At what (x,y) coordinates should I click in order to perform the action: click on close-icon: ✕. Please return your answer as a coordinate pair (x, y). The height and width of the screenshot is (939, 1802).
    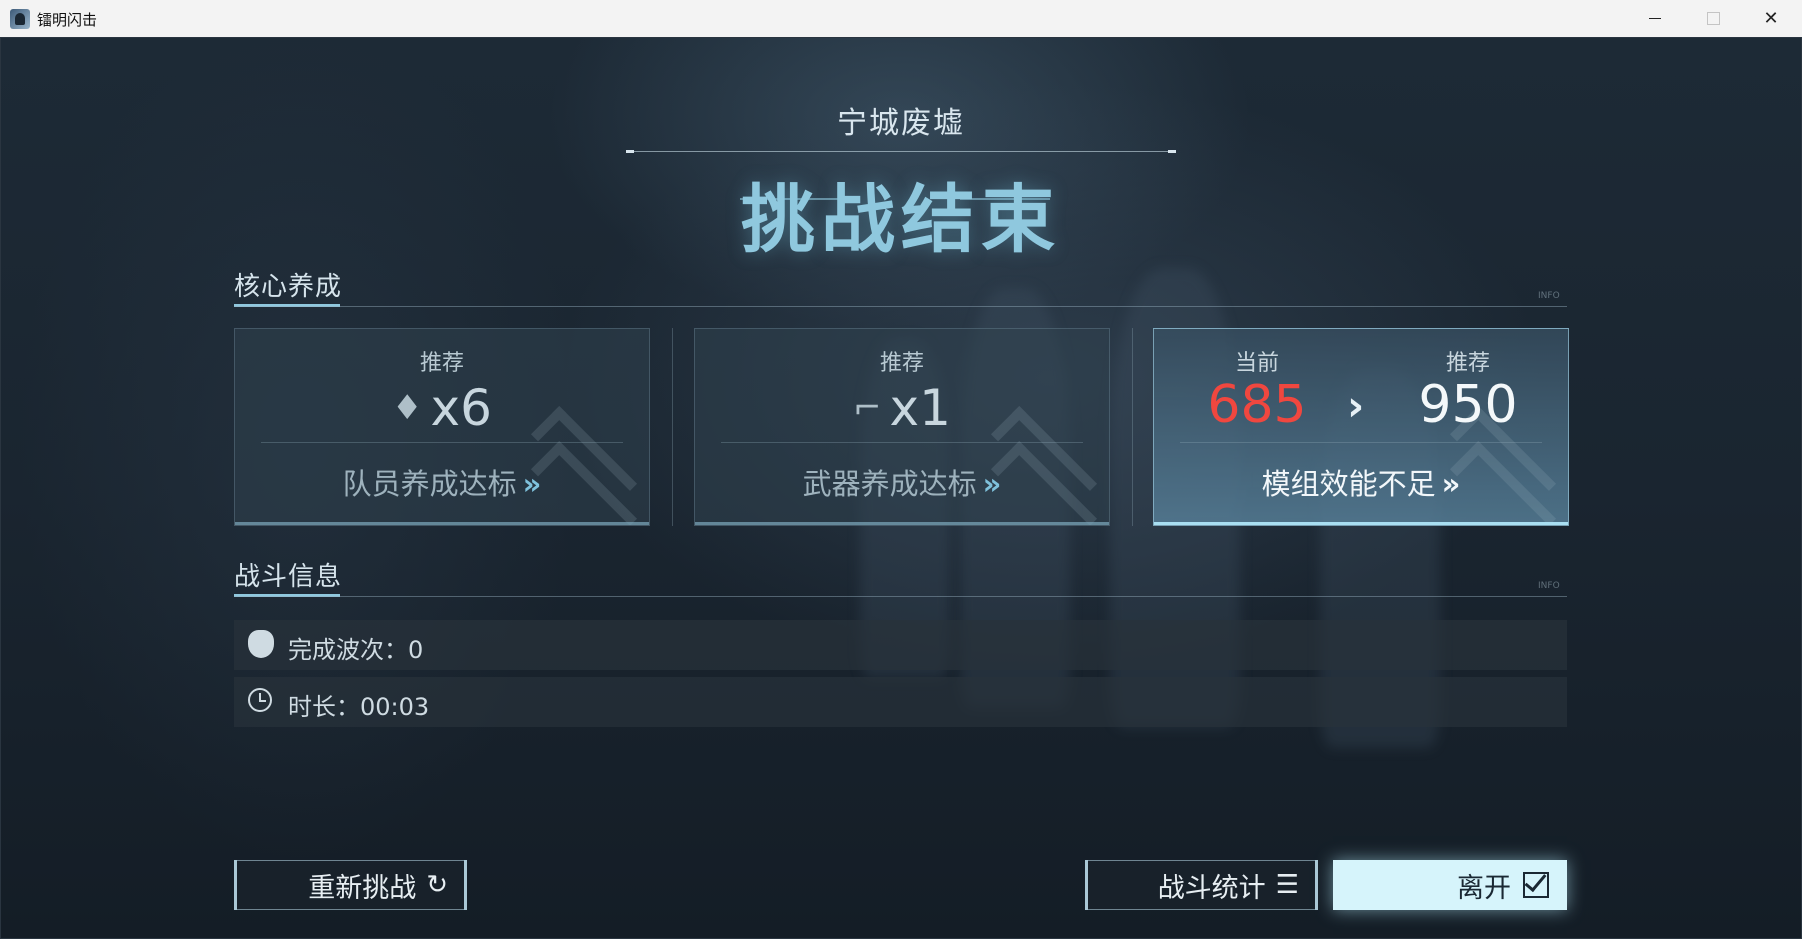
    Looking at the image, I should click on (1771, 18).